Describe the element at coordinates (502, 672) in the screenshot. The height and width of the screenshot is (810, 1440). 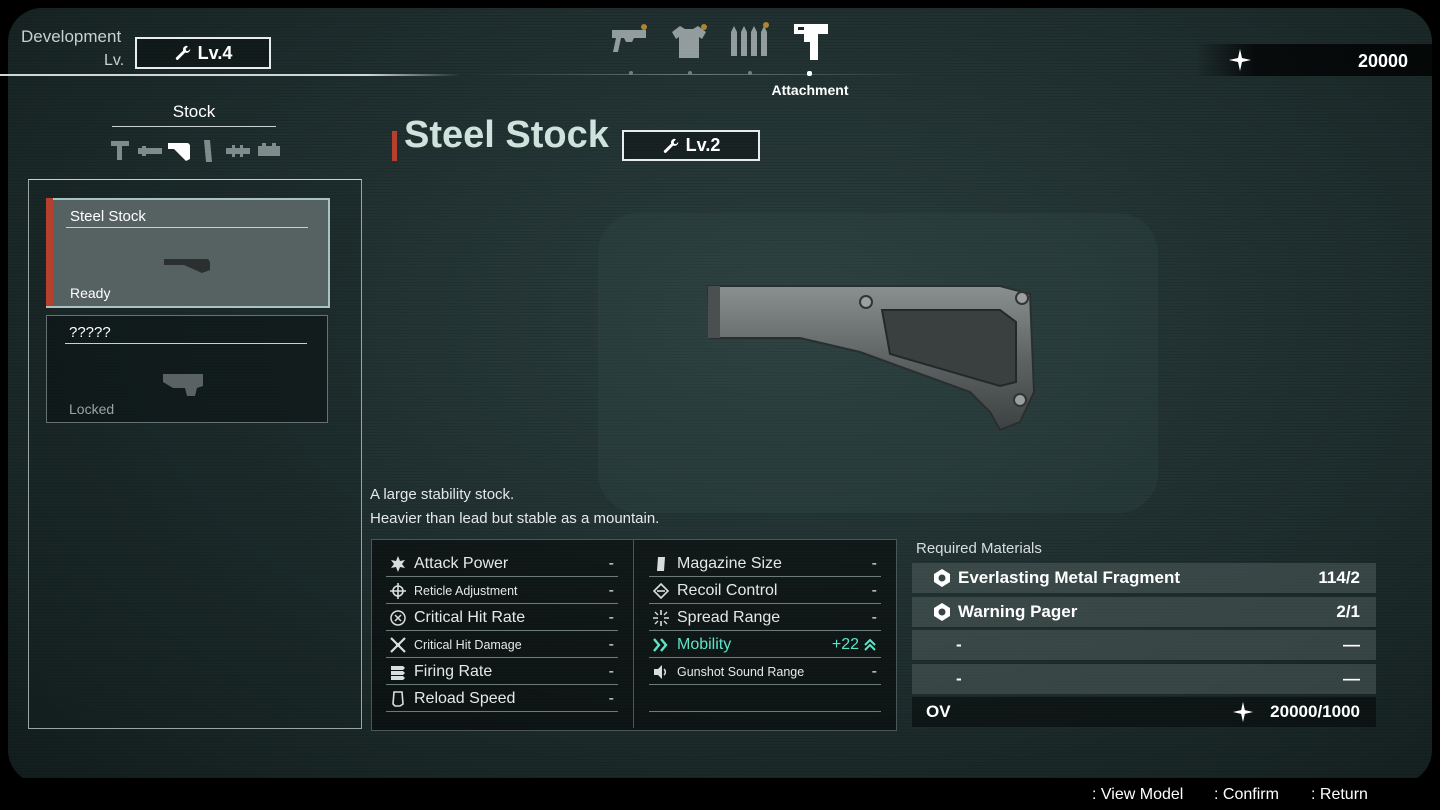
I see `stat-firing-rate: Firing Rate -` at that location.